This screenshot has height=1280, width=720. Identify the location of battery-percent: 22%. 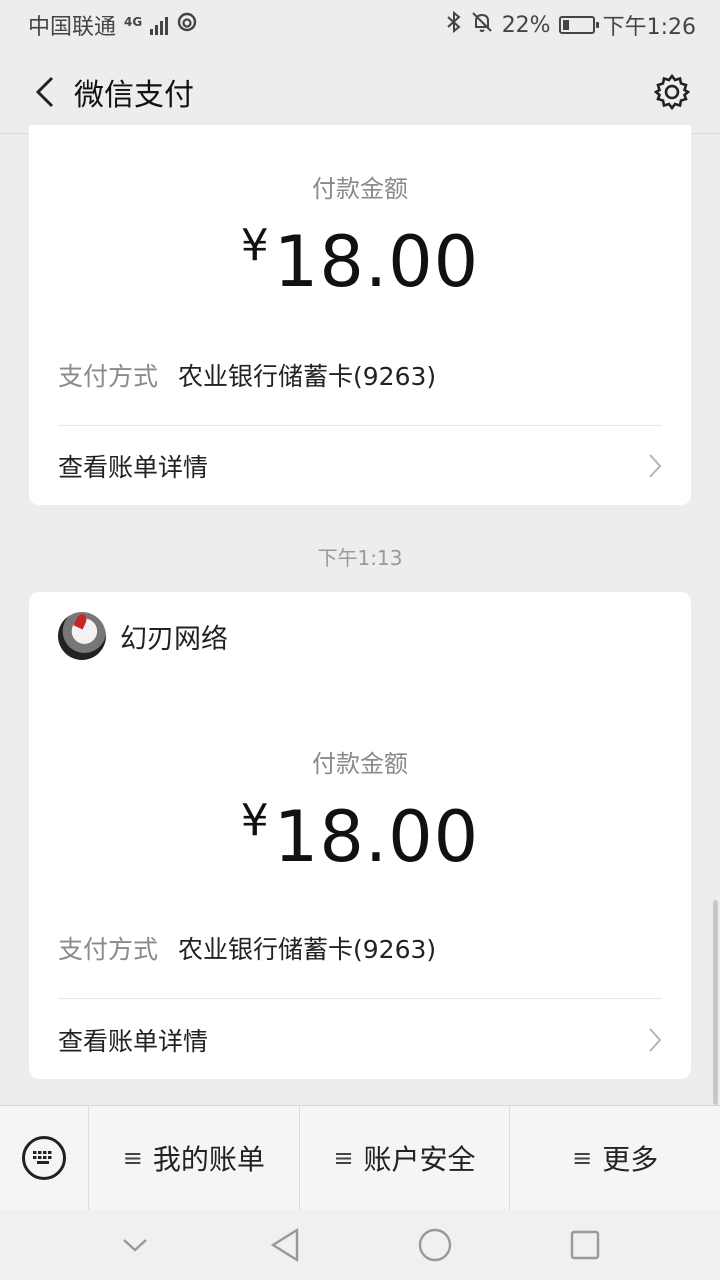
(526, 25).